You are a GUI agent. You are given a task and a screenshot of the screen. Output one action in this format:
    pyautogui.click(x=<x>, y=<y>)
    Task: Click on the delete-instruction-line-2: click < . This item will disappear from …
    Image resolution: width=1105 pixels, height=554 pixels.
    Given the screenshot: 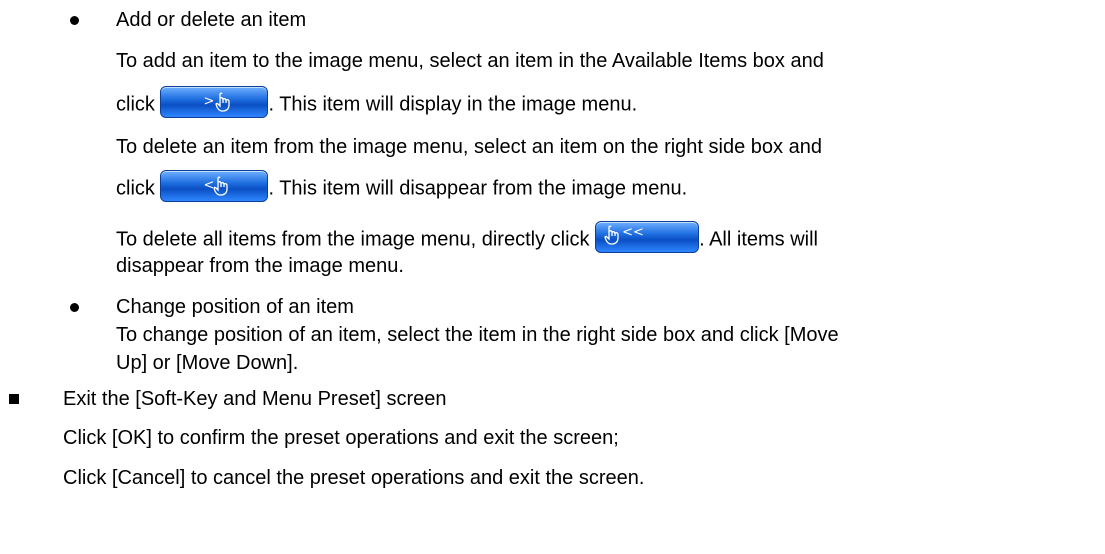 What is the action you would take?
    pyautogui.click(x=402, y=186)
    